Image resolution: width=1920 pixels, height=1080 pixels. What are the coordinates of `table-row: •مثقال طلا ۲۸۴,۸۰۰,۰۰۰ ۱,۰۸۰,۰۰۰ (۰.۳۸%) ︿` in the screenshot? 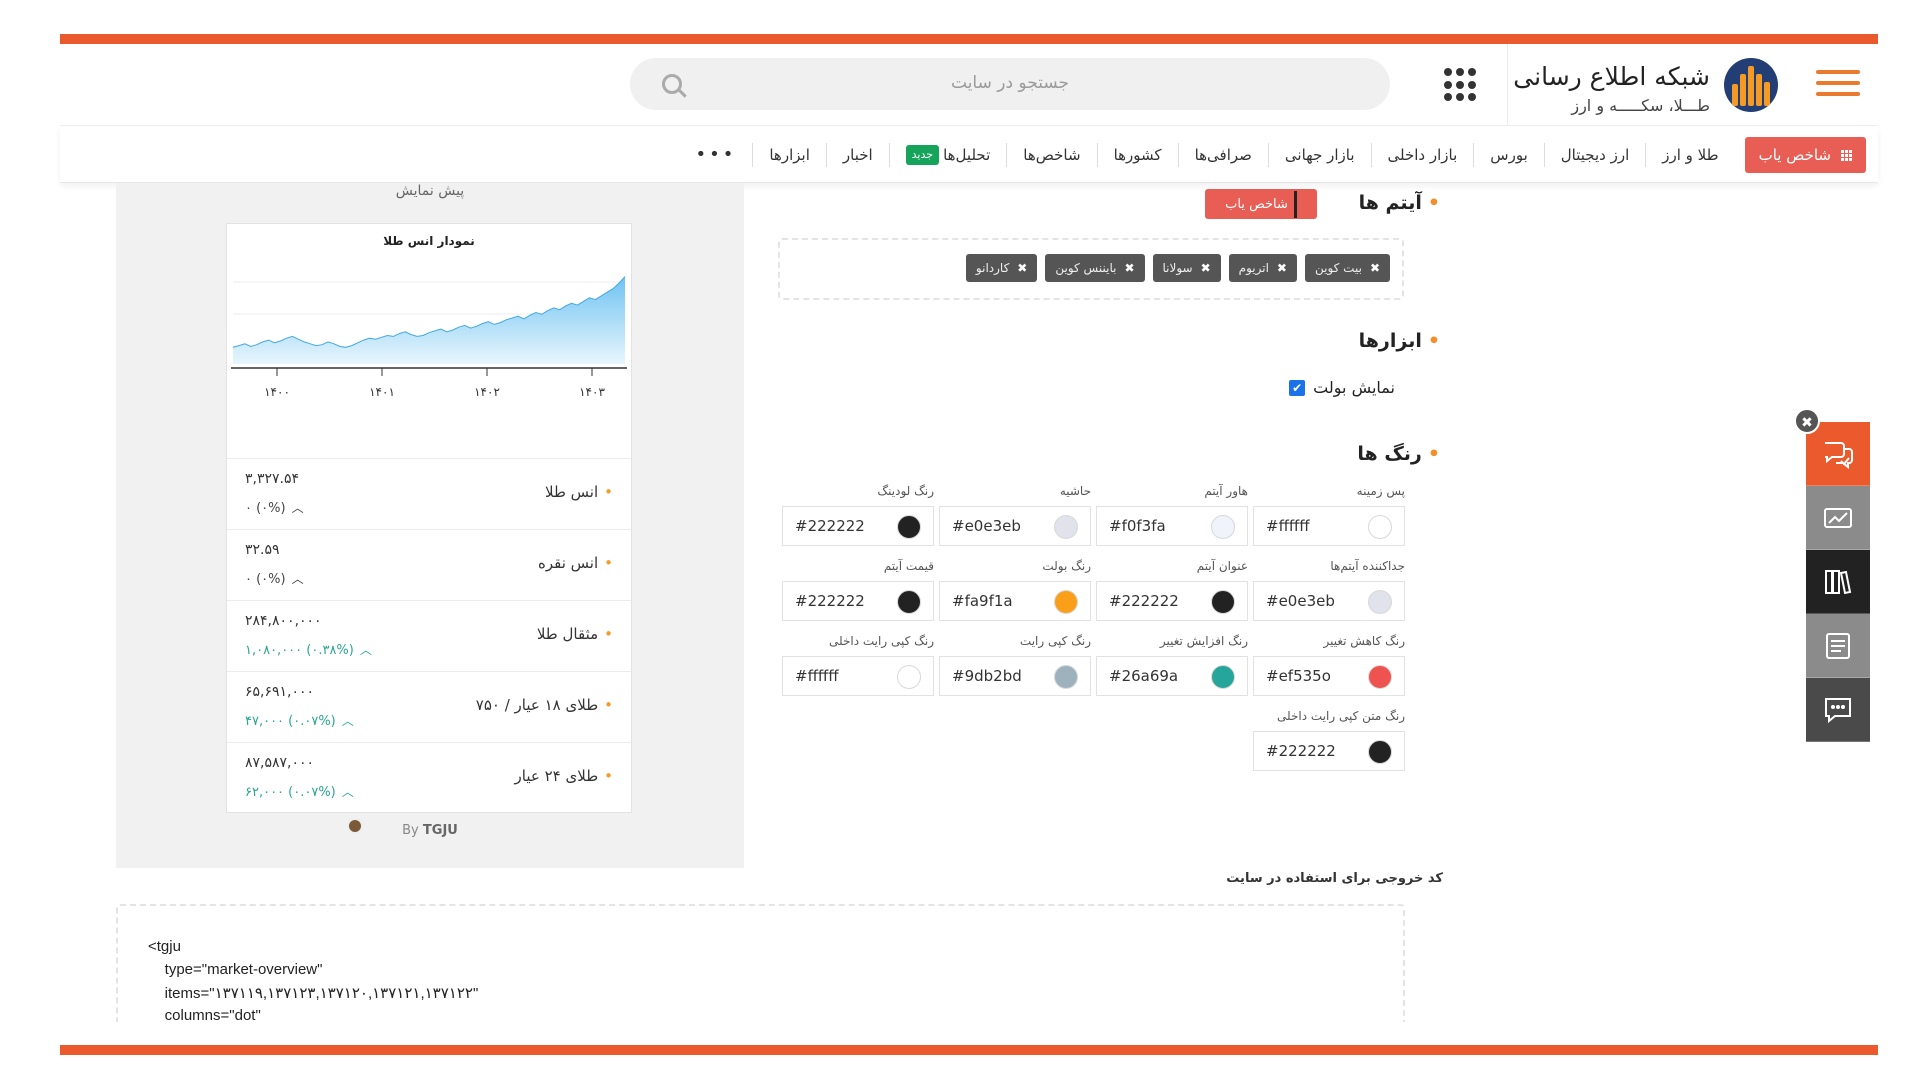 It's located at (429, 635).